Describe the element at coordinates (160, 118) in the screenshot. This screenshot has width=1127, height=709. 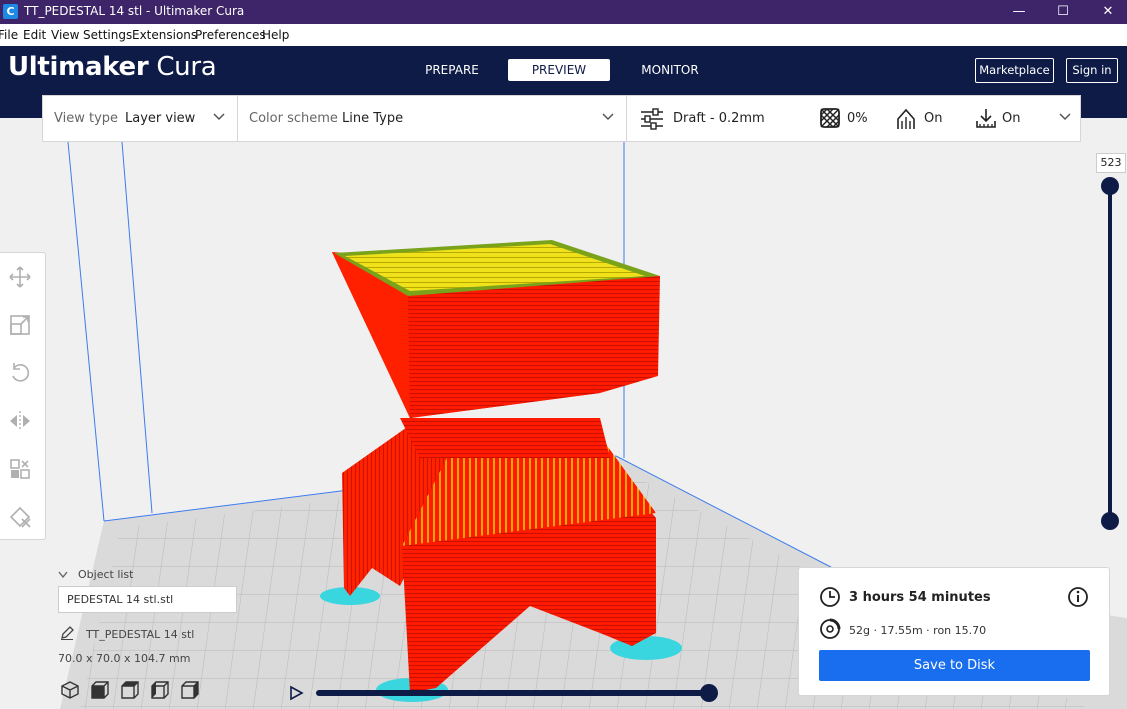
I see `view-type-value: Layer view` at that location.